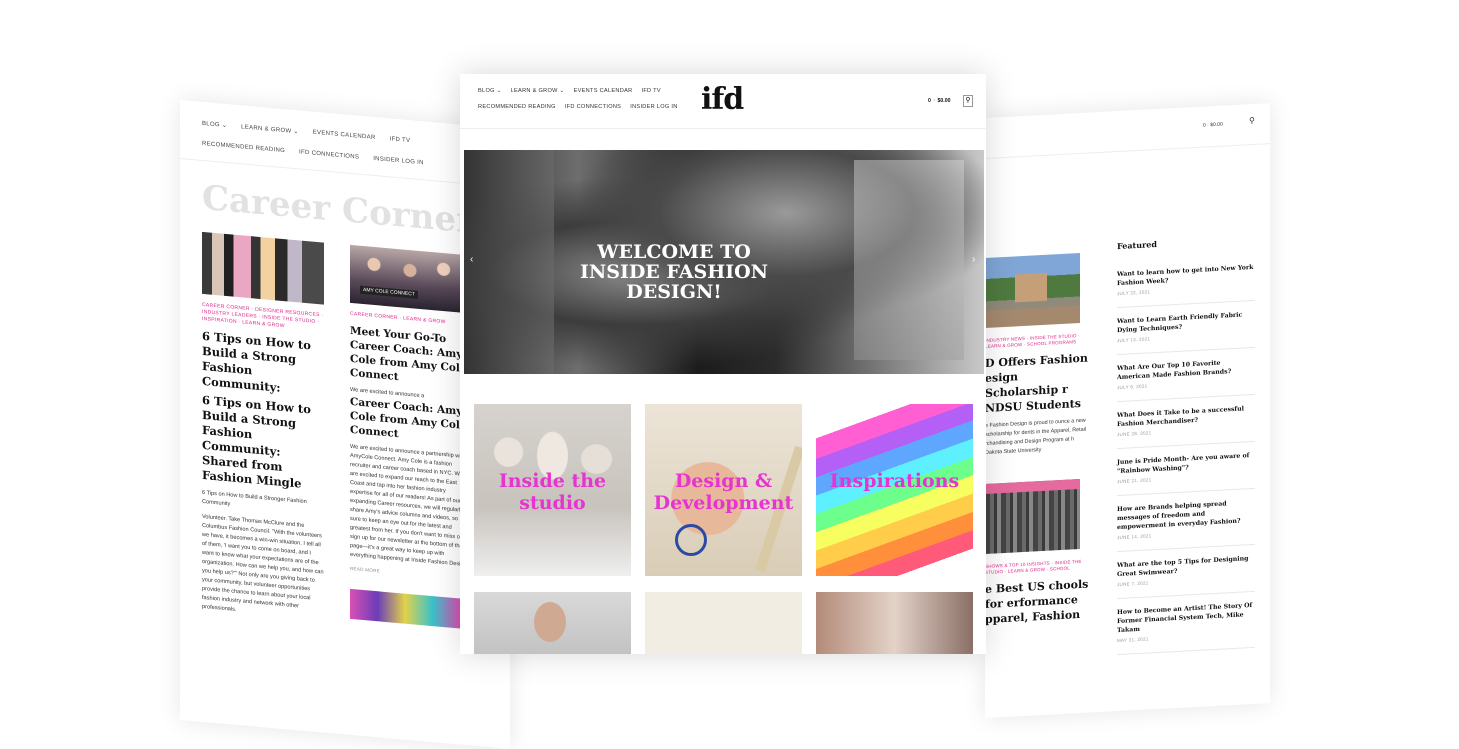  What do you see at coordinates (410, 279) in the screenshot?
I see `post-thumbnail: AMY COLE CONNECT` at bounding box center [410, 279].